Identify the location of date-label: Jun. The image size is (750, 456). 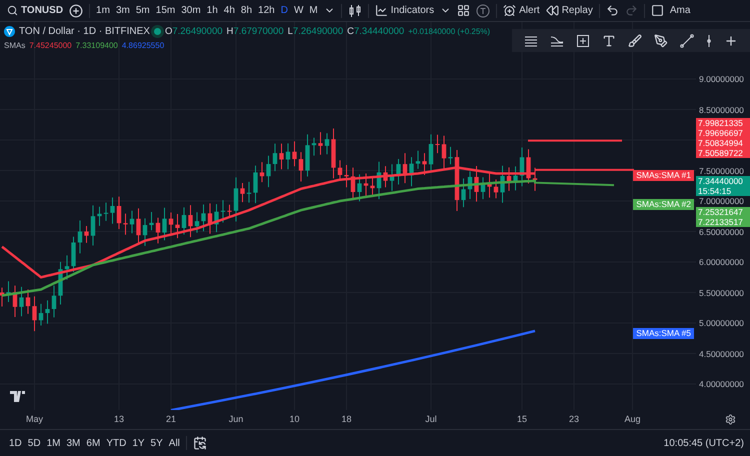
(236, 419).